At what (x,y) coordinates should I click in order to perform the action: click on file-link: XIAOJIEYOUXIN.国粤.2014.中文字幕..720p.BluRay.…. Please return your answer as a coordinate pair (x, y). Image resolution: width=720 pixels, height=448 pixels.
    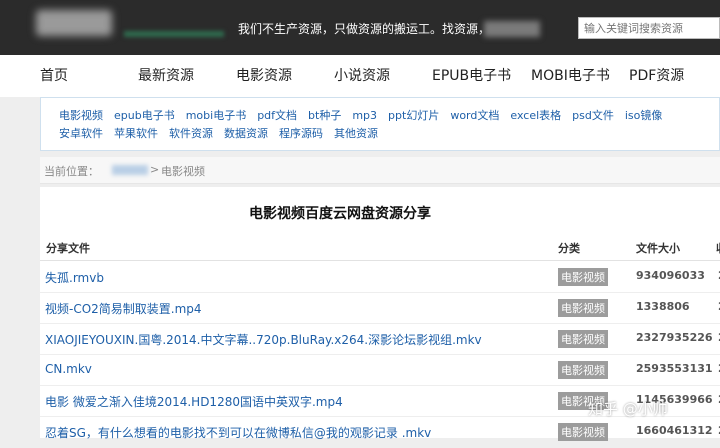
    Looking at the image, I should click on (263, 339).